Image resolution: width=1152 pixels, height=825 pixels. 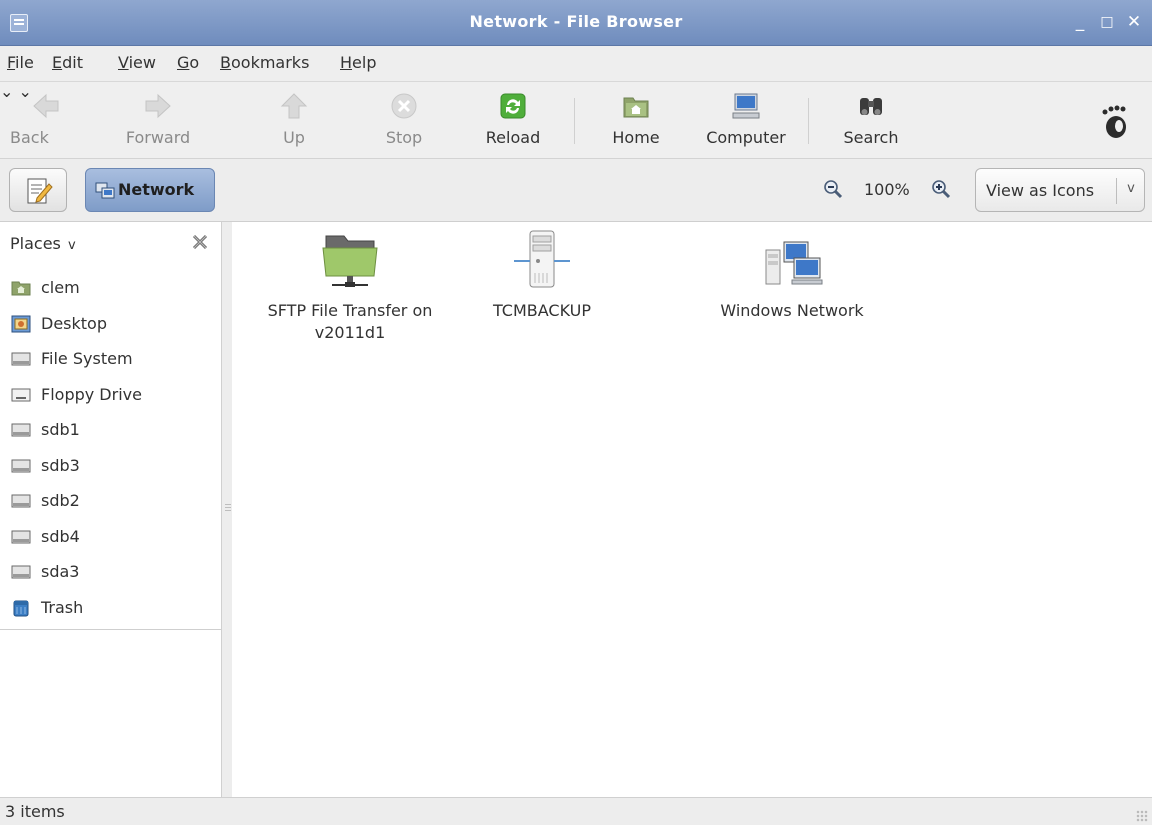 I want to click on forward-button: Forward, so click(x=158, y=120).